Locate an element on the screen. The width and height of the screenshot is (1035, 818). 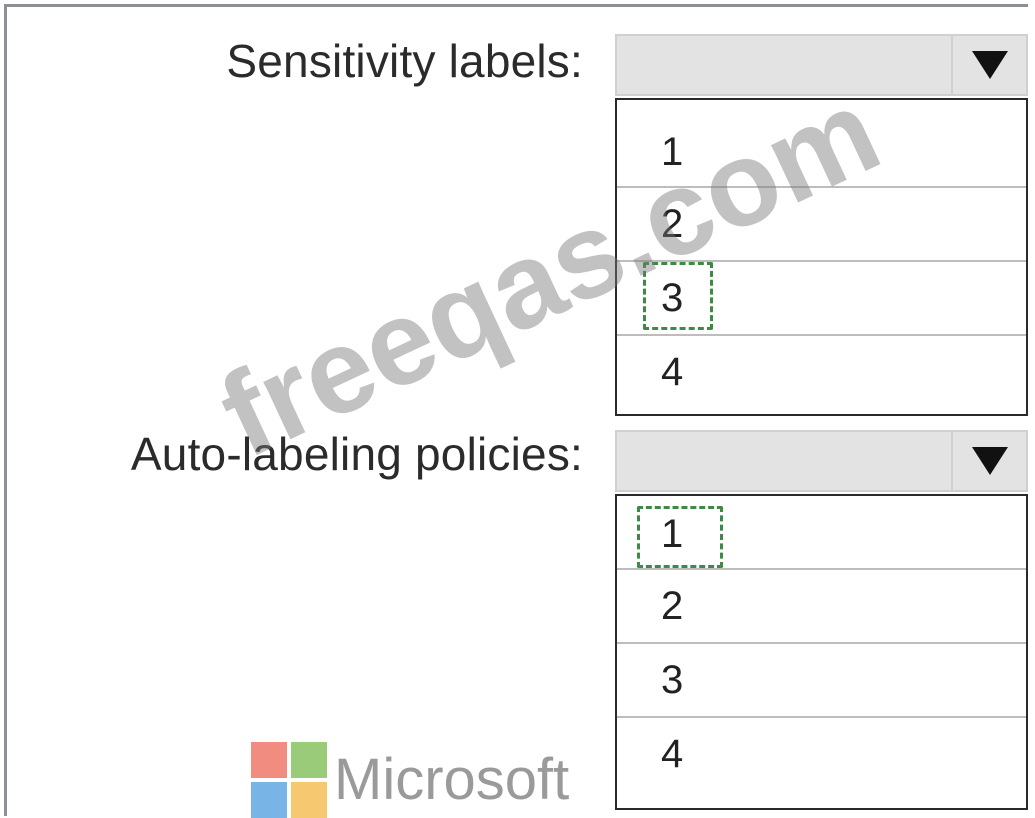
sensitivity-option-2: 2 is located at coordinates (821, 225).